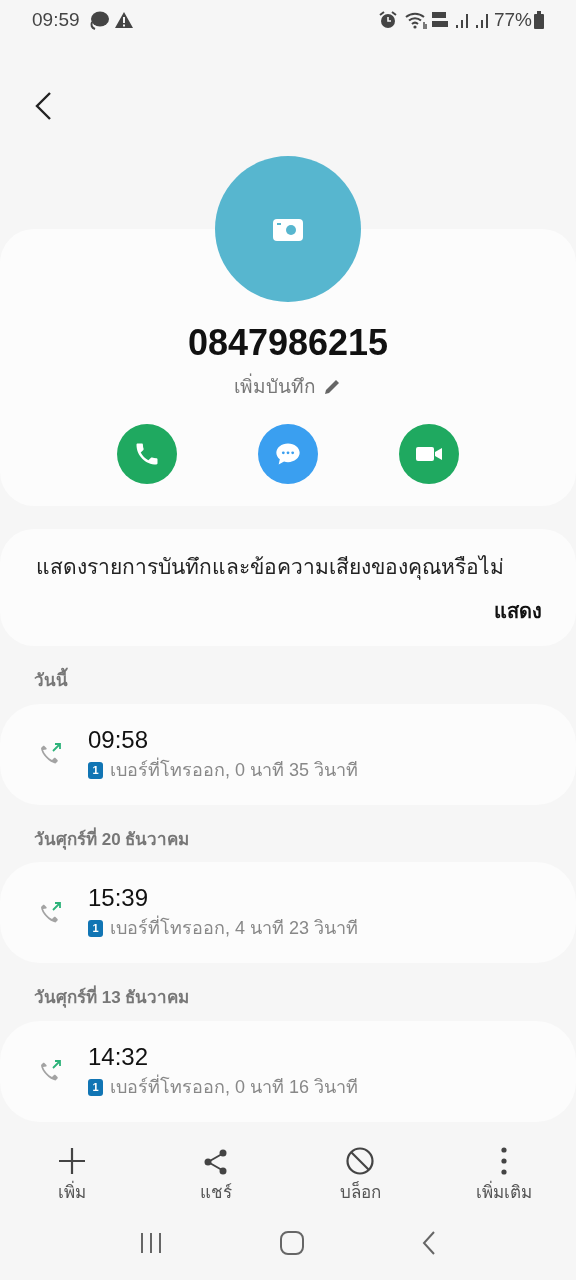  I want to click on toolbar-button: เพิ่มเติม, so click(504, 1170).